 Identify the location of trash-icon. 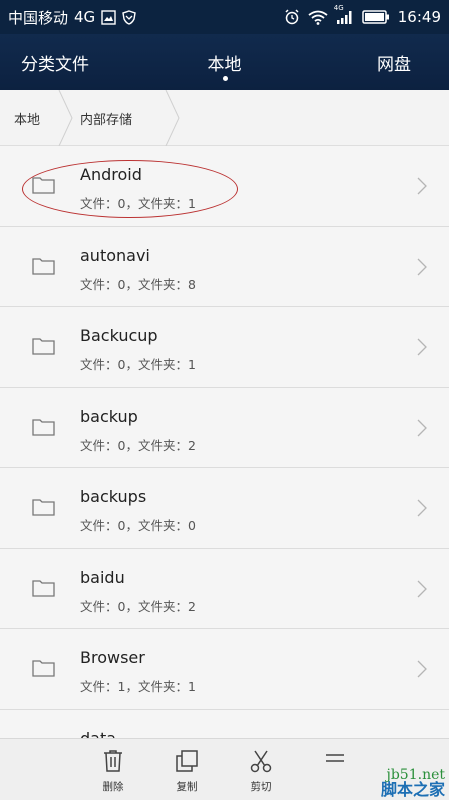
(113, 761).